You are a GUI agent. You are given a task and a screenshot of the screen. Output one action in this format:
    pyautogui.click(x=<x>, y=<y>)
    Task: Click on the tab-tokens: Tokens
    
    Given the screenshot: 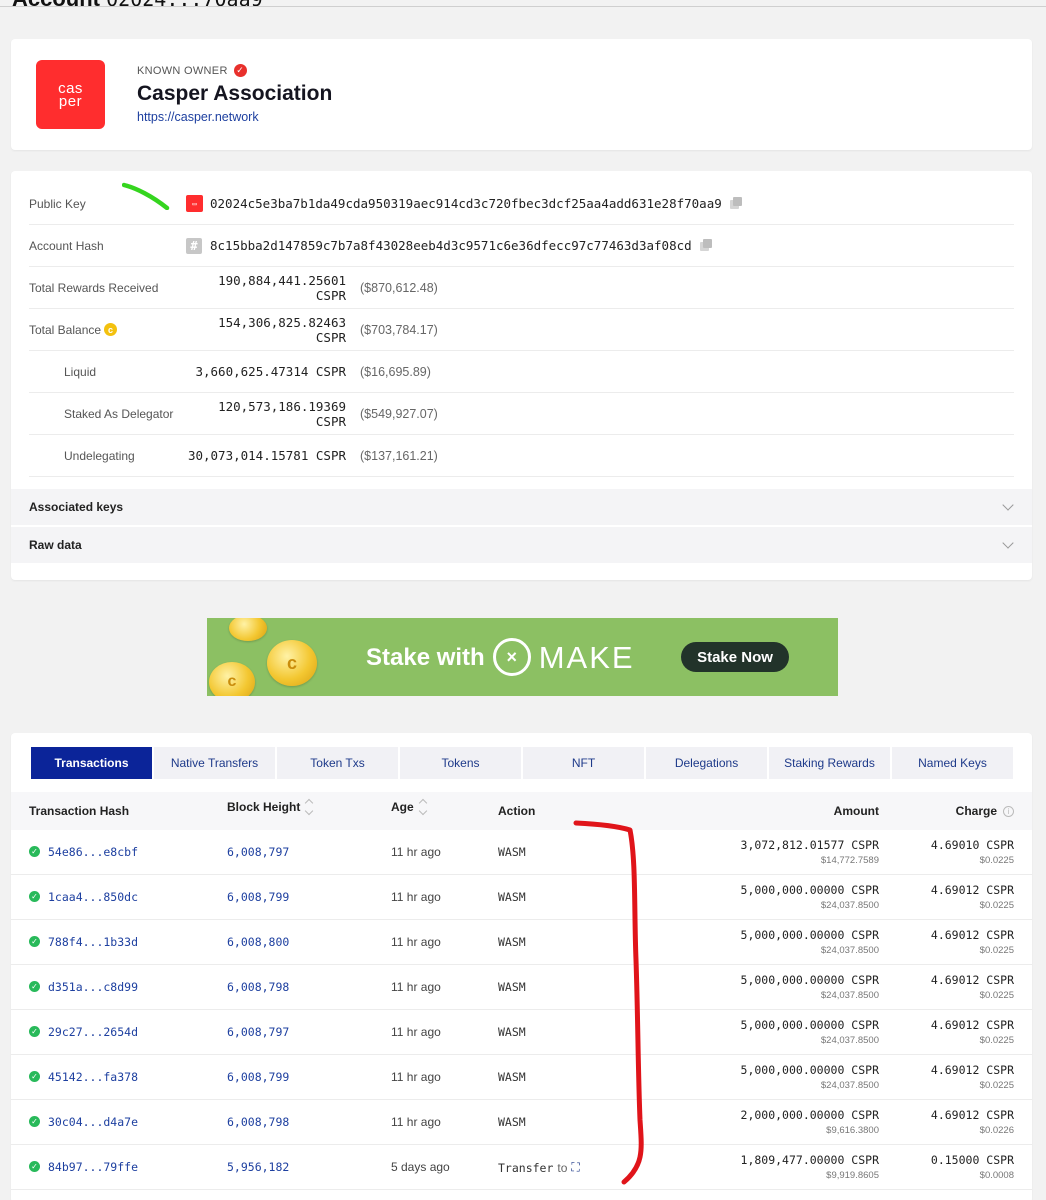 What is the action you would take?
    pyautogui.click(x=460, y=763)
    